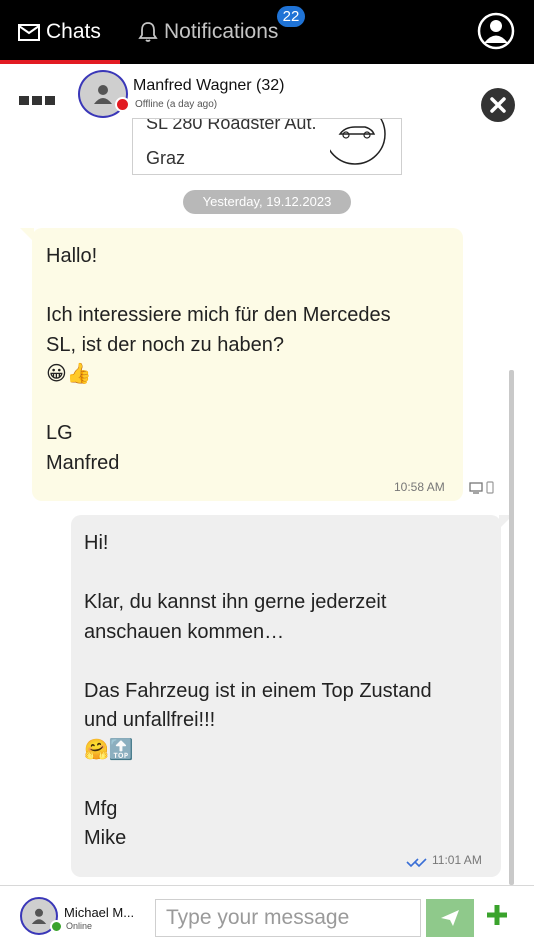 The width and height of the screenshot is (534, 950). I want to click on mobile-icon, so click(490, 487).